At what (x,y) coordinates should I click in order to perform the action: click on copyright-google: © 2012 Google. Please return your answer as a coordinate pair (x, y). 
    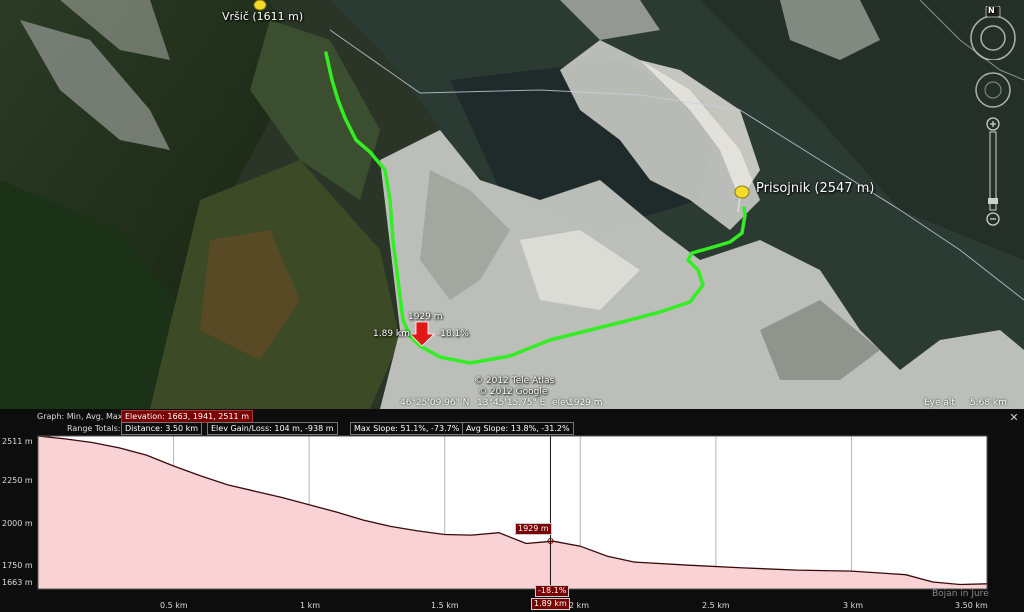
    Looking at the image, I should click on (513, 392).